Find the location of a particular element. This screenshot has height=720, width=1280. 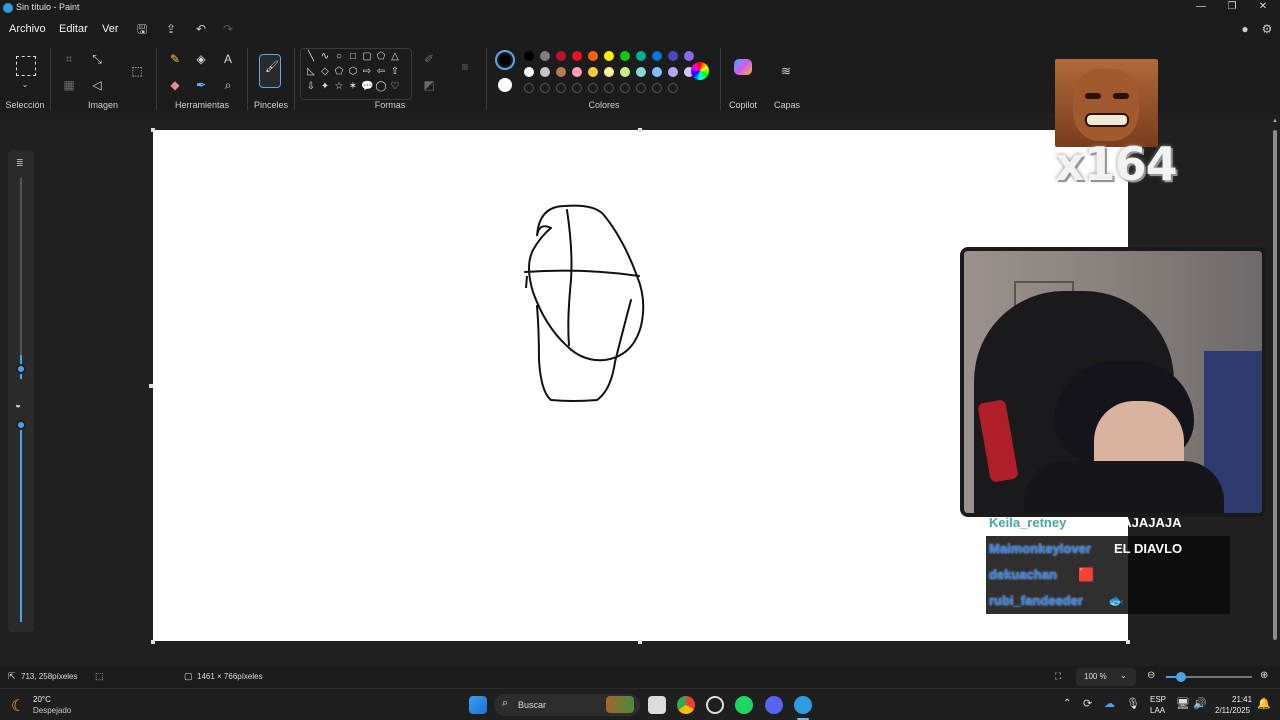

size-icon: ≡ is located at coordinates (465, 67).